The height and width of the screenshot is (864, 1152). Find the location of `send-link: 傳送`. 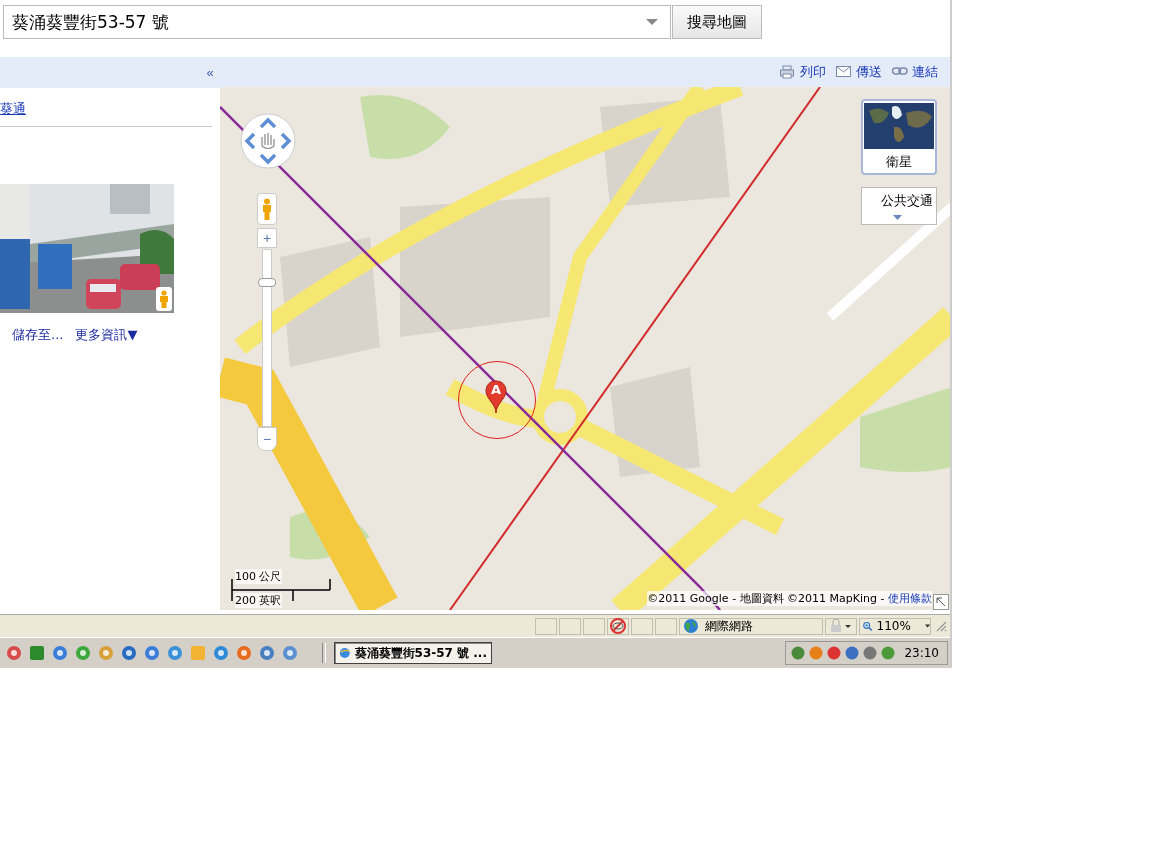

send-link: 傳送 is located at coordinates (869, 72).